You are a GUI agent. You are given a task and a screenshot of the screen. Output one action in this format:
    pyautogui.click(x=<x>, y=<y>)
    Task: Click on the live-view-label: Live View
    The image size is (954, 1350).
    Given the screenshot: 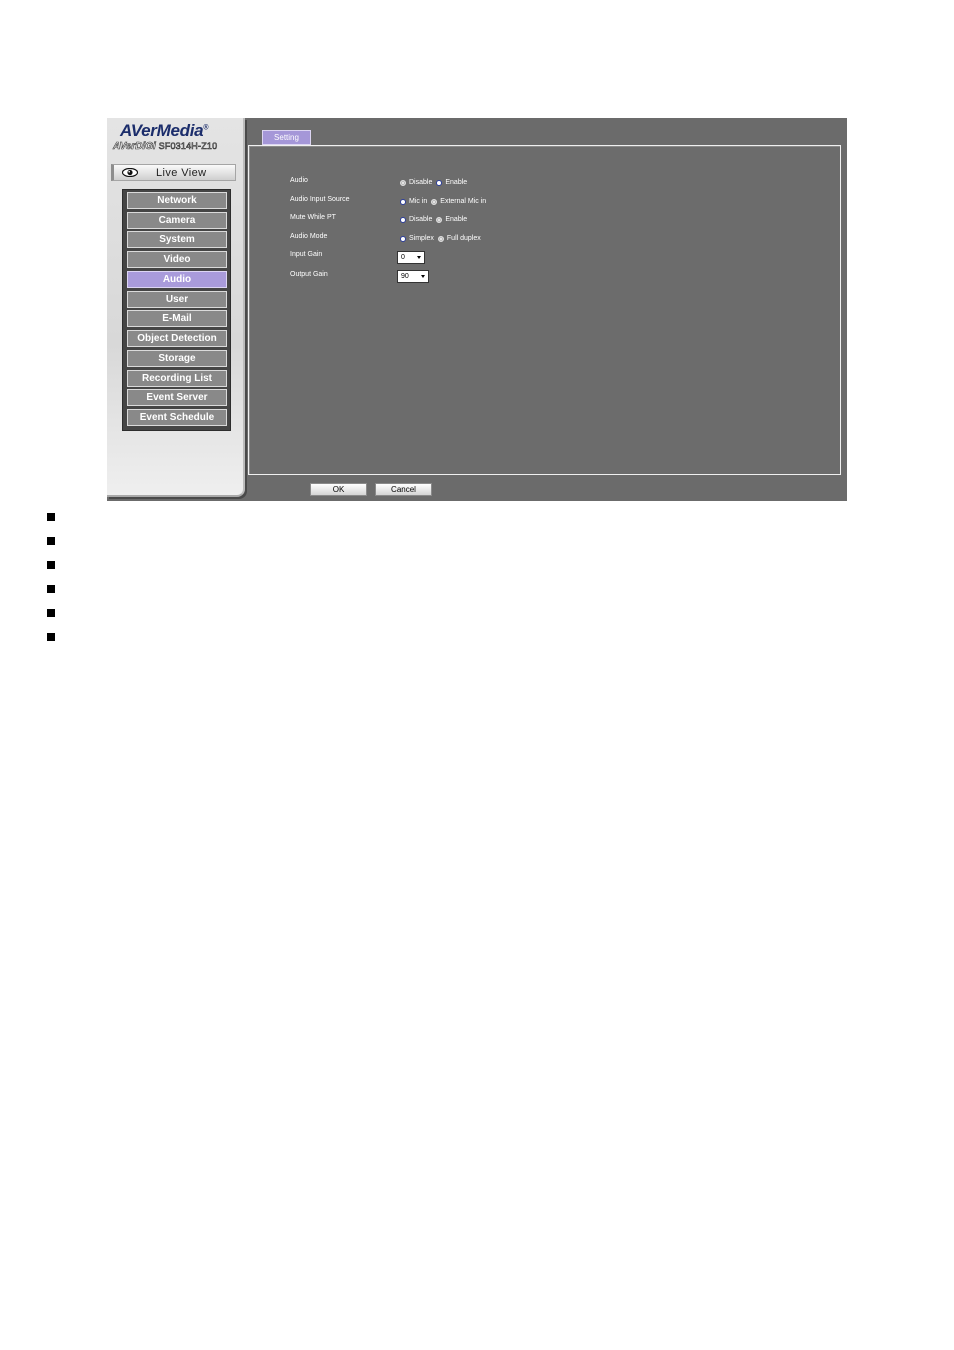 What is the action you would take?
    pyautogui.click(x=181, y=172)
    